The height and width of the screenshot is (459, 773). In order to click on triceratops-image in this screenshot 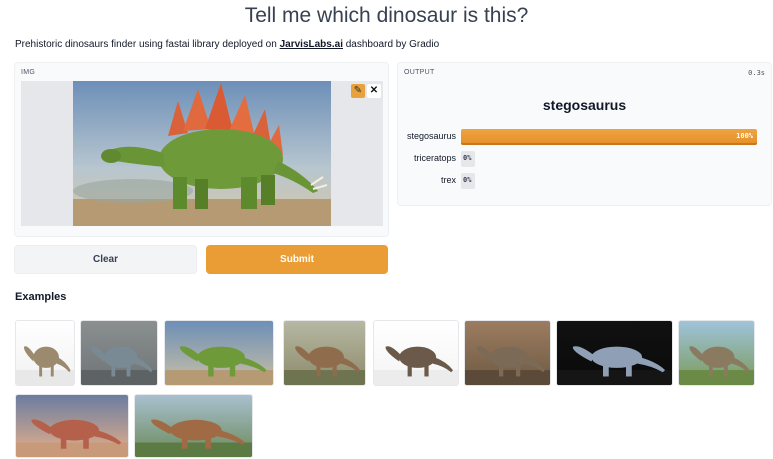, I will do `click(507, 353)`.